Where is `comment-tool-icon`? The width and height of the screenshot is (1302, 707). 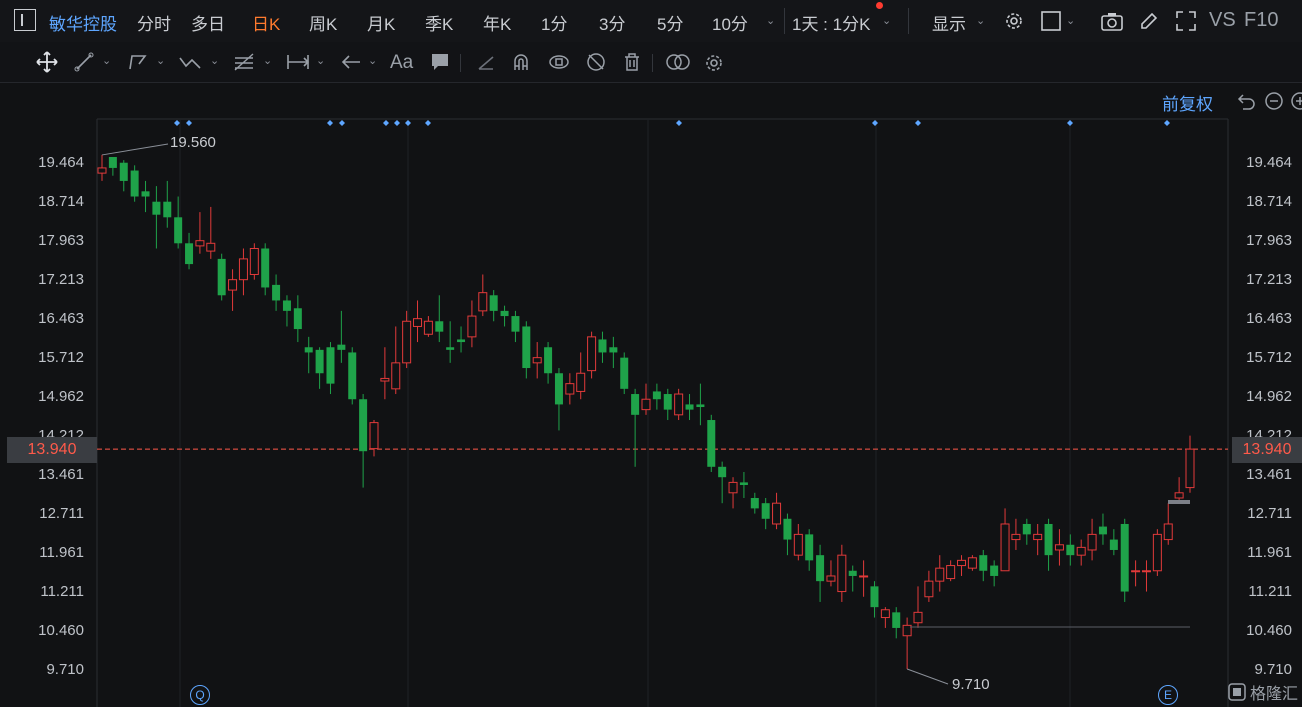
comment-tool-icon is located at coordinates (440, 62).